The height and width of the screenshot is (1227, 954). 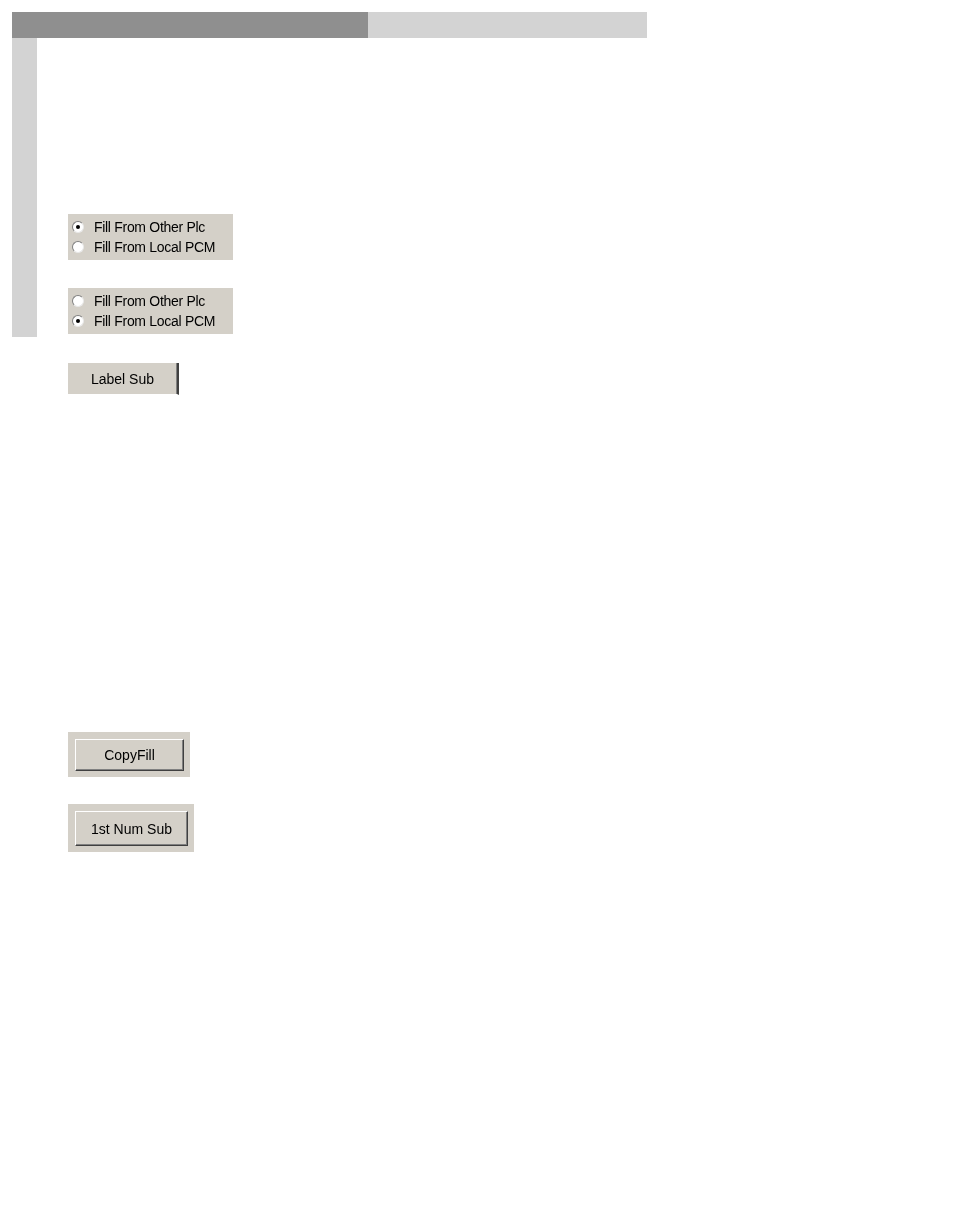 What do you see at coordinates (129, 755) in the screenshot?
I see `action-button: CopyFill` at bounding box center [129, 755].